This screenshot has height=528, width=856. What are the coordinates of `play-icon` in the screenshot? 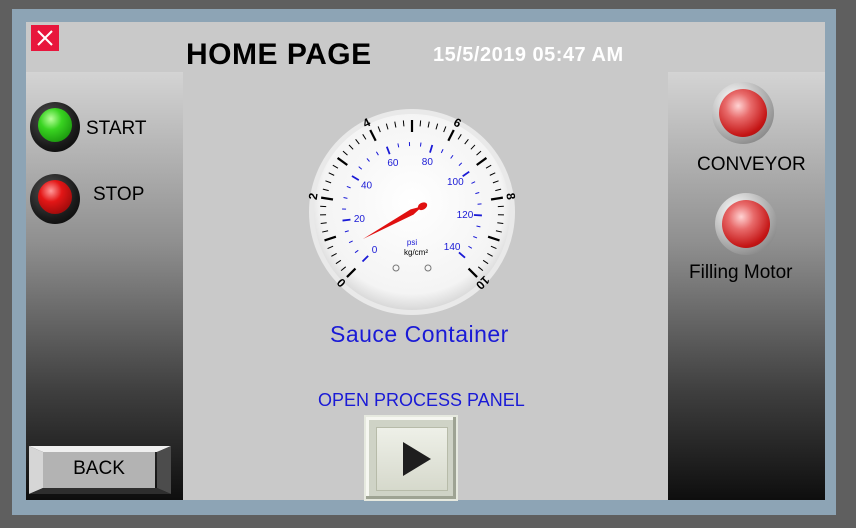 It's located at (417, 459).